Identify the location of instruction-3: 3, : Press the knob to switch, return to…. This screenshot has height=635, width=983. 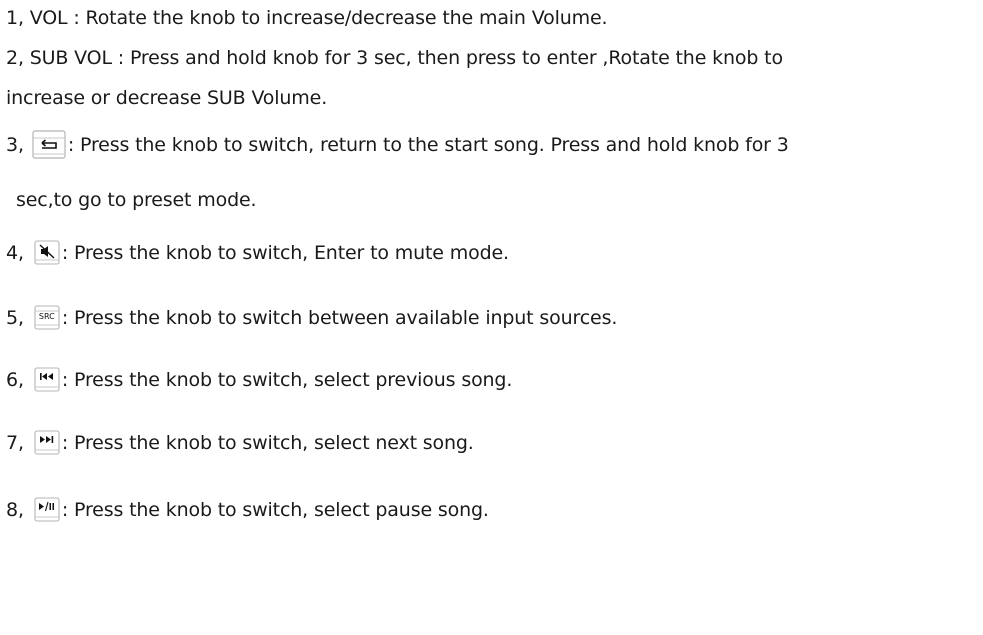
(397, 145).